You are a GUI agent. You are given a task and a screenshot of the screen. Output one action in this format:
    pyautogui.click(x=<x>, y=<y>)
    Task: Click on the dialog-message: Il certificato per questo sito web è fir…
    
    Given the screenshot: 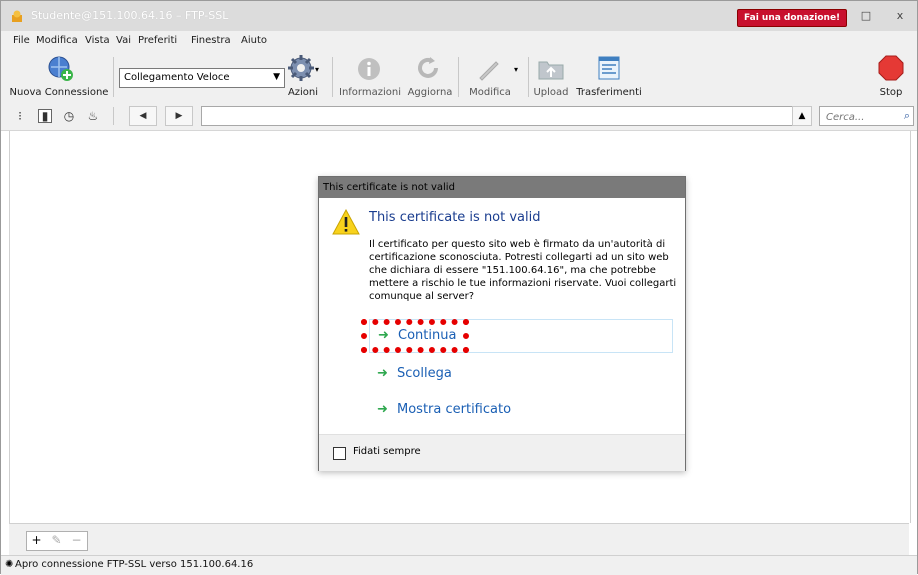 What is the action you would take?
    pyautogui.click(x=523, y=270)
    